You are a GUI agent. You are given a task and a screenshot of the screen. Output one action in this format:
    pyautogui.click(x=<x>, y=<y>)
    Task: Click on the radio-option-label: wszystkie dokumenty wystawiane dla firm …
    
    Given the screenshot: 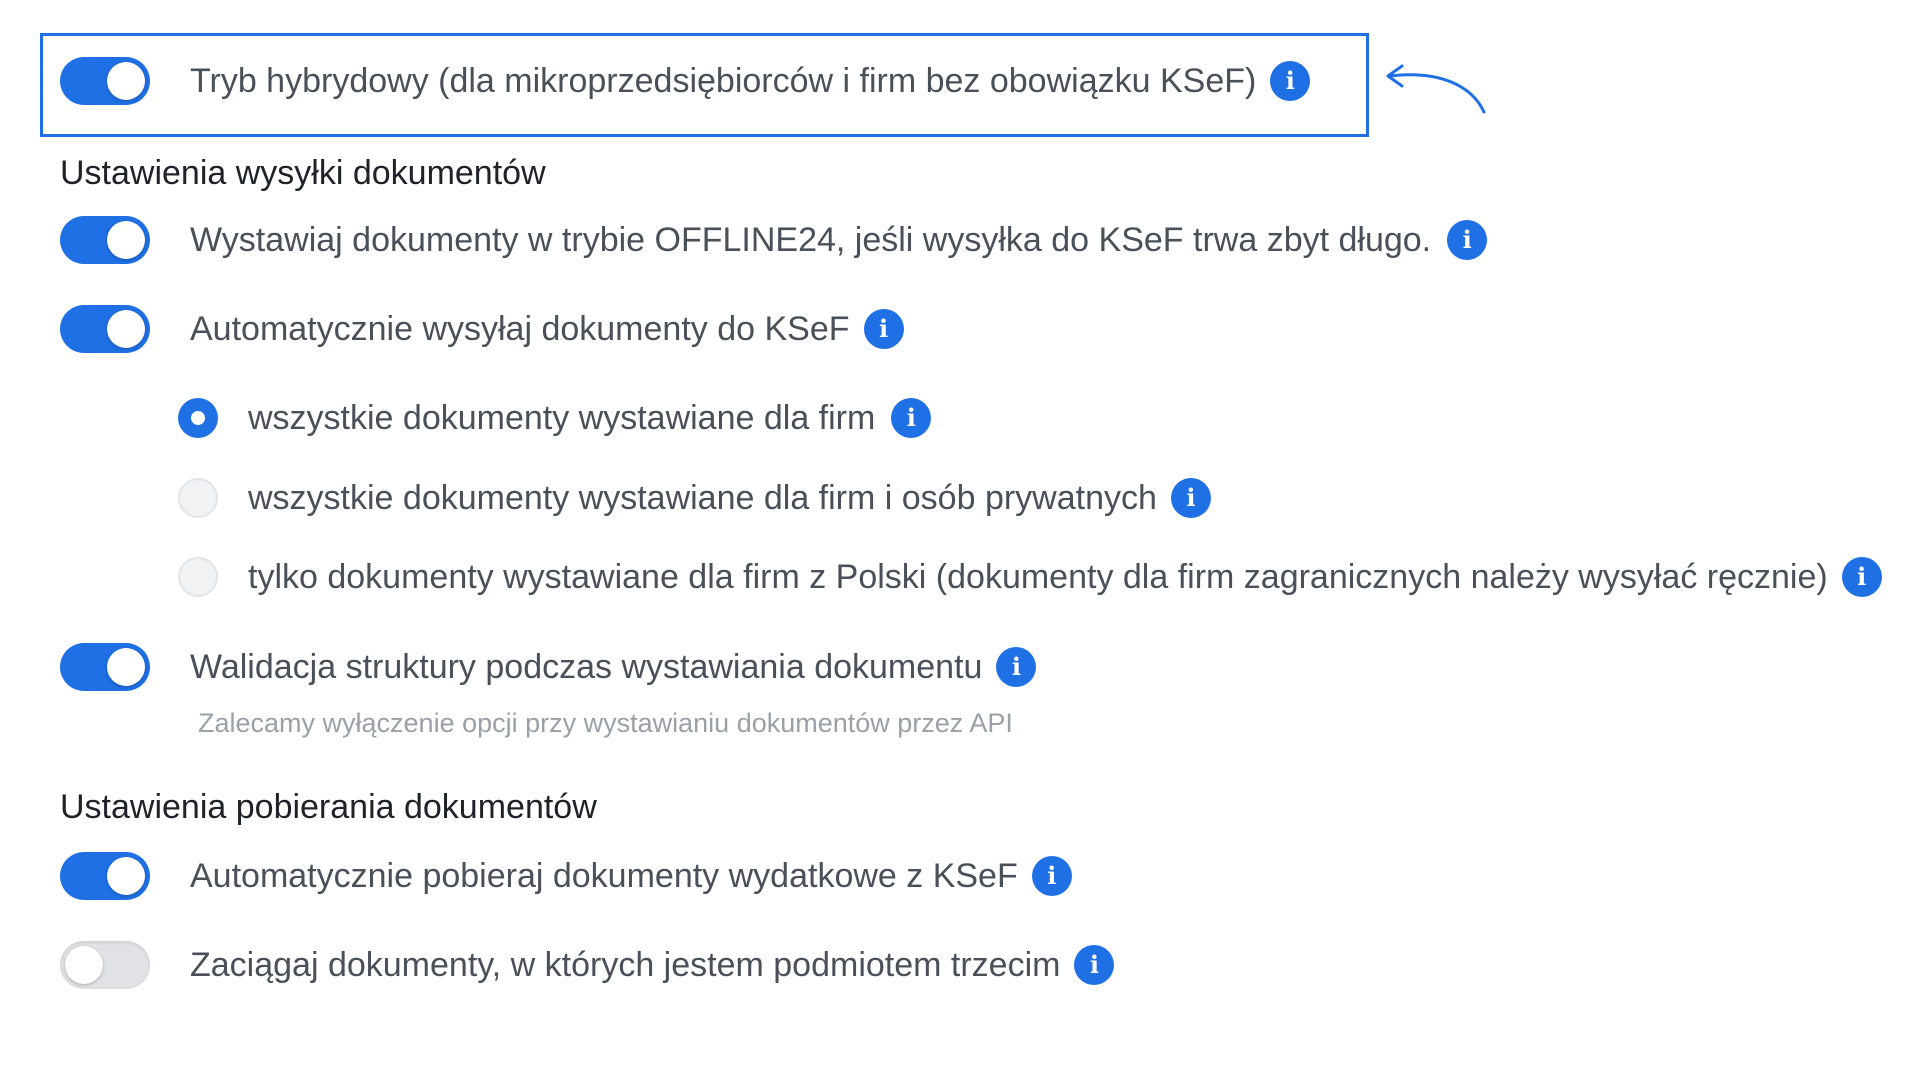 What is the action you would take?
    pyautogui.click(x=702, y=498)
    